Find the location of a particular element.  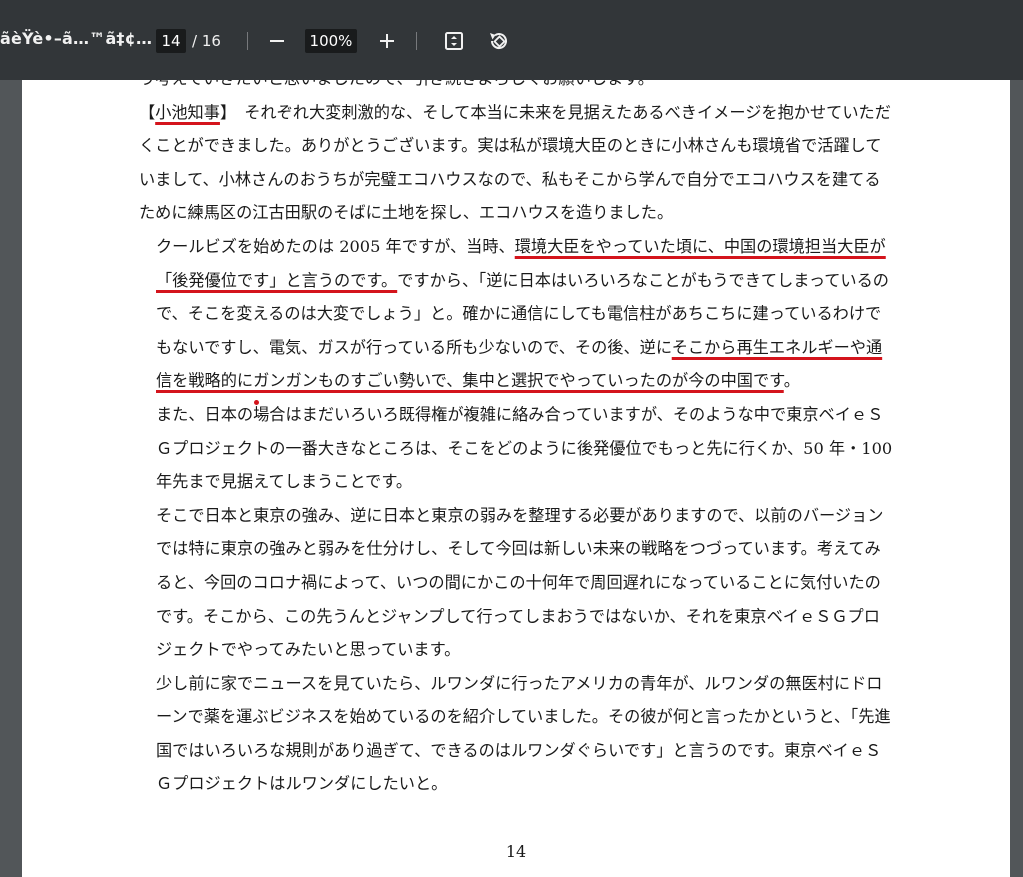

fit-page-icon is located at coordinates (454, 41).